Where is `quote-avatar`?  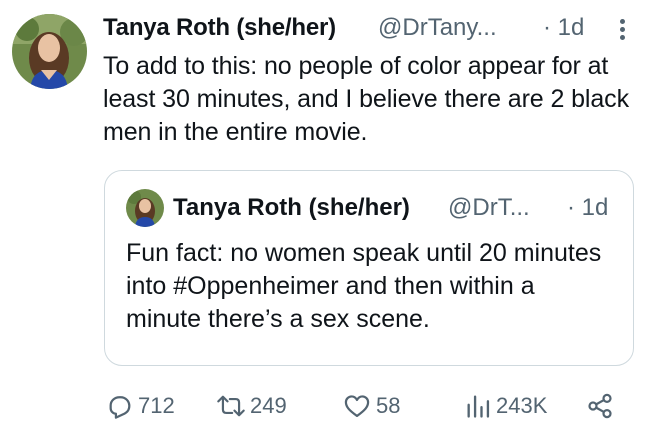
quote-avatar is located at coordinates (145, 208).